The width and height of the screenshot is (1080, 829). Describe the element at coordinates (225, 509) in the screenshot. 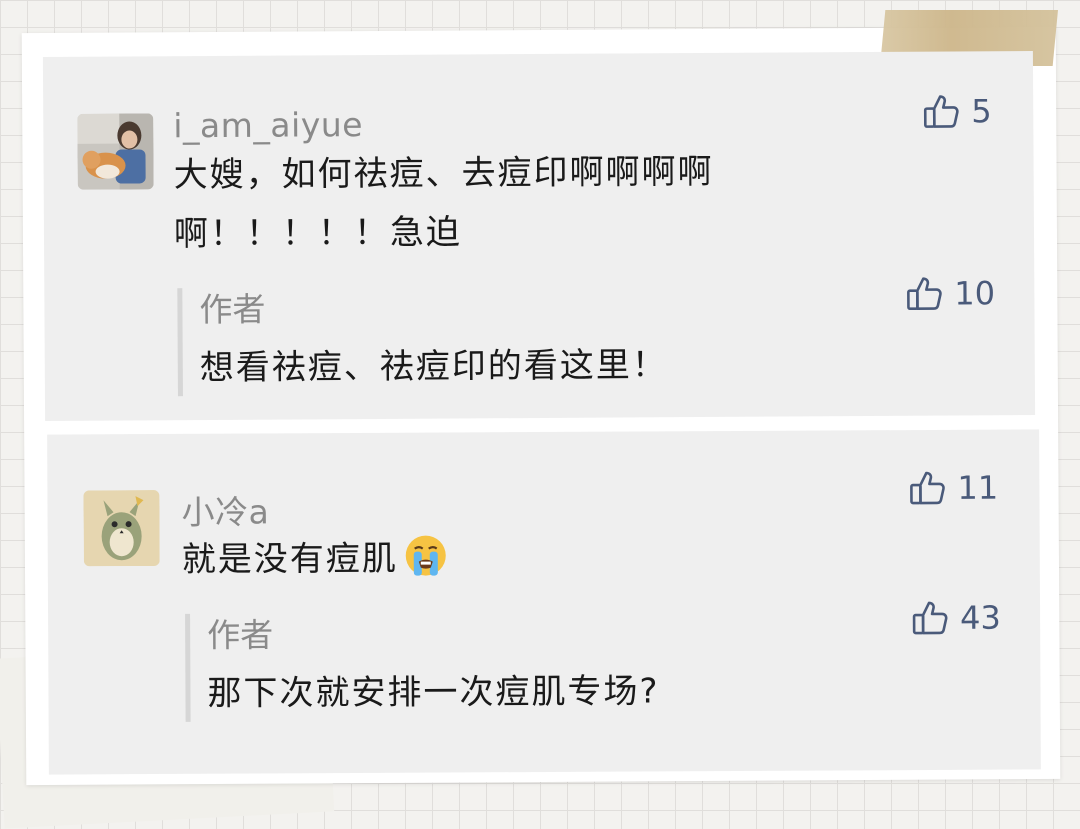

I see `comment-username: 小冷a` at that location.